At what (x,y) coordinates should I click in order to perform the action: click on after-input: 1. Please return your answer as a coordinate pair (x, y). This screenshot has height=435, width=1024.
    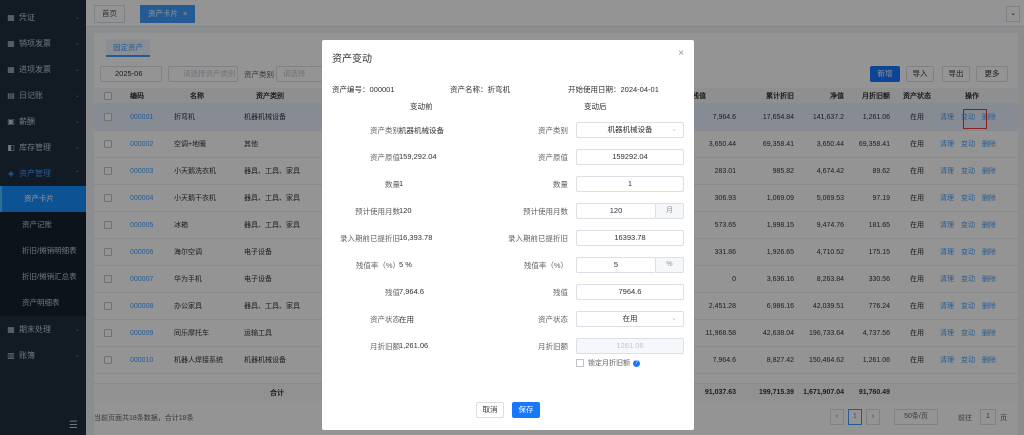
    Looking at the image, I should click on (630, 184).